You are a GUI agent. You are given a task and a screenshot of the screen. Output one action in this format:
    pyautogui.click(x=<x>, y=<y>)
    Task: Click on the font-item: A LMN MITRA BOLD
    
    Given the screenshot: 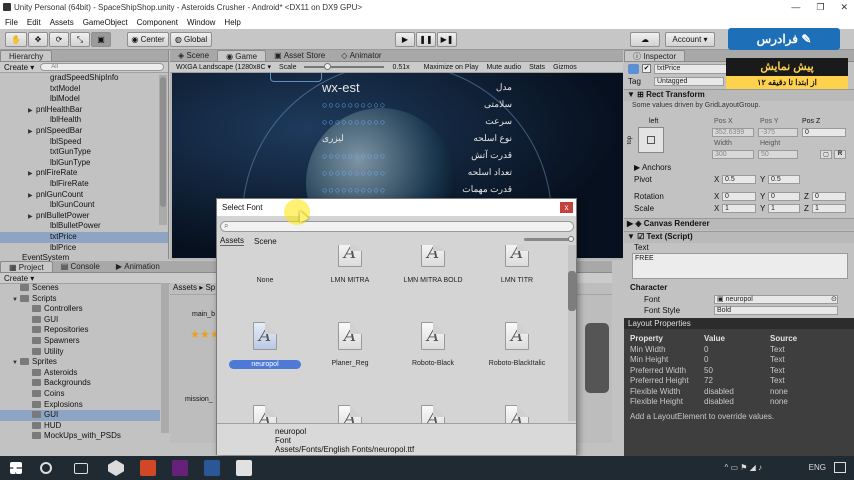 What is the action you would take?
    pyautogui.click(x=433, y=264)
    